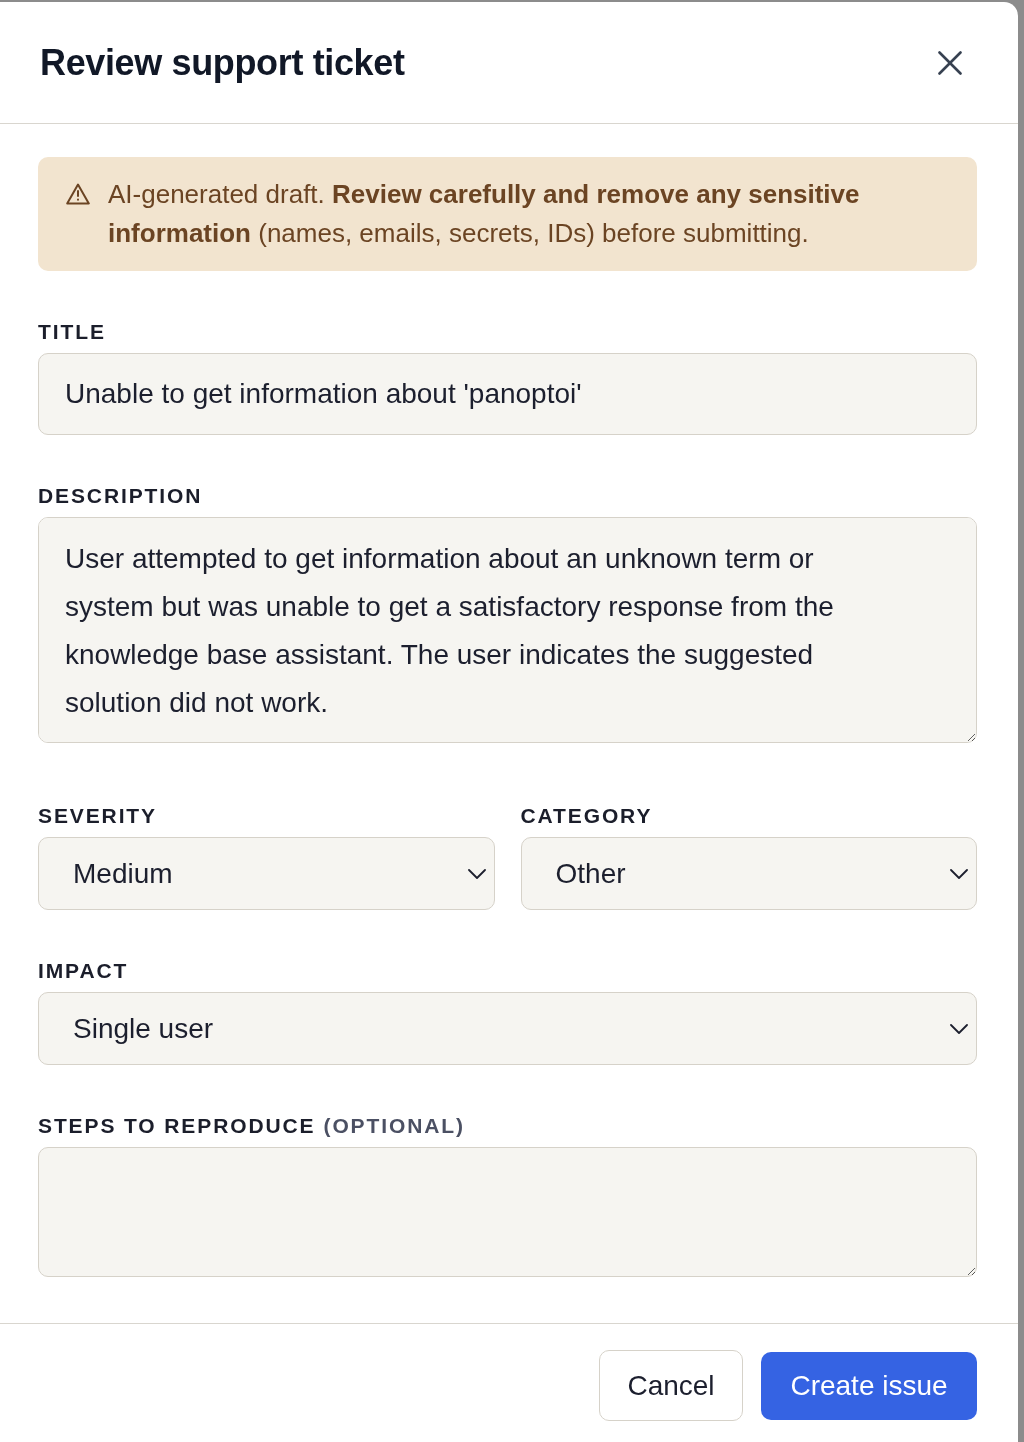  I want to click on cancel-button: Cancel, so click(671, 1385).